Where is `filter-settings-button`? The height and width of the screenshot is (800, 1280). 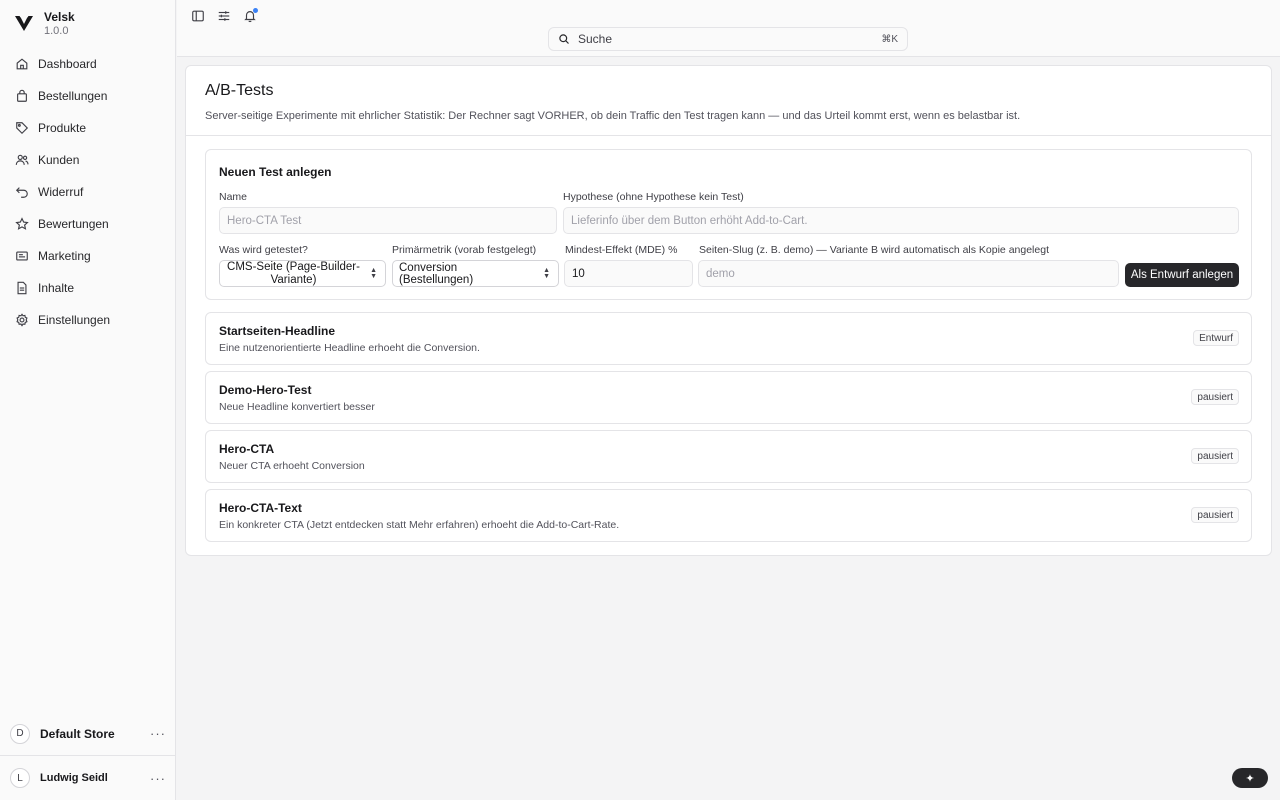 filter-settings-button is located at coordinates (224, 16).